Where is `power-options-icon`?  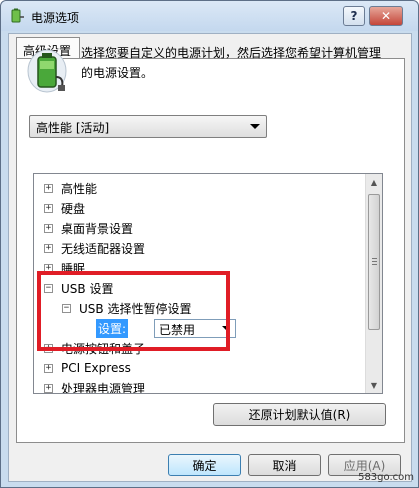
power-options-icon is located at coordinates (17, 15).